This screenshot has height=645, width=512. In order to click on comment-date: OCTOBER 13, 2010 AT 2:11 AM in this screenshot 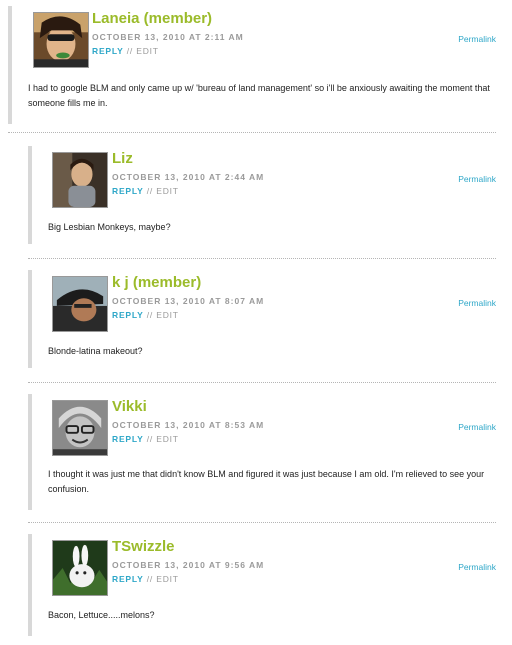, I will do `click(168, 37)`.